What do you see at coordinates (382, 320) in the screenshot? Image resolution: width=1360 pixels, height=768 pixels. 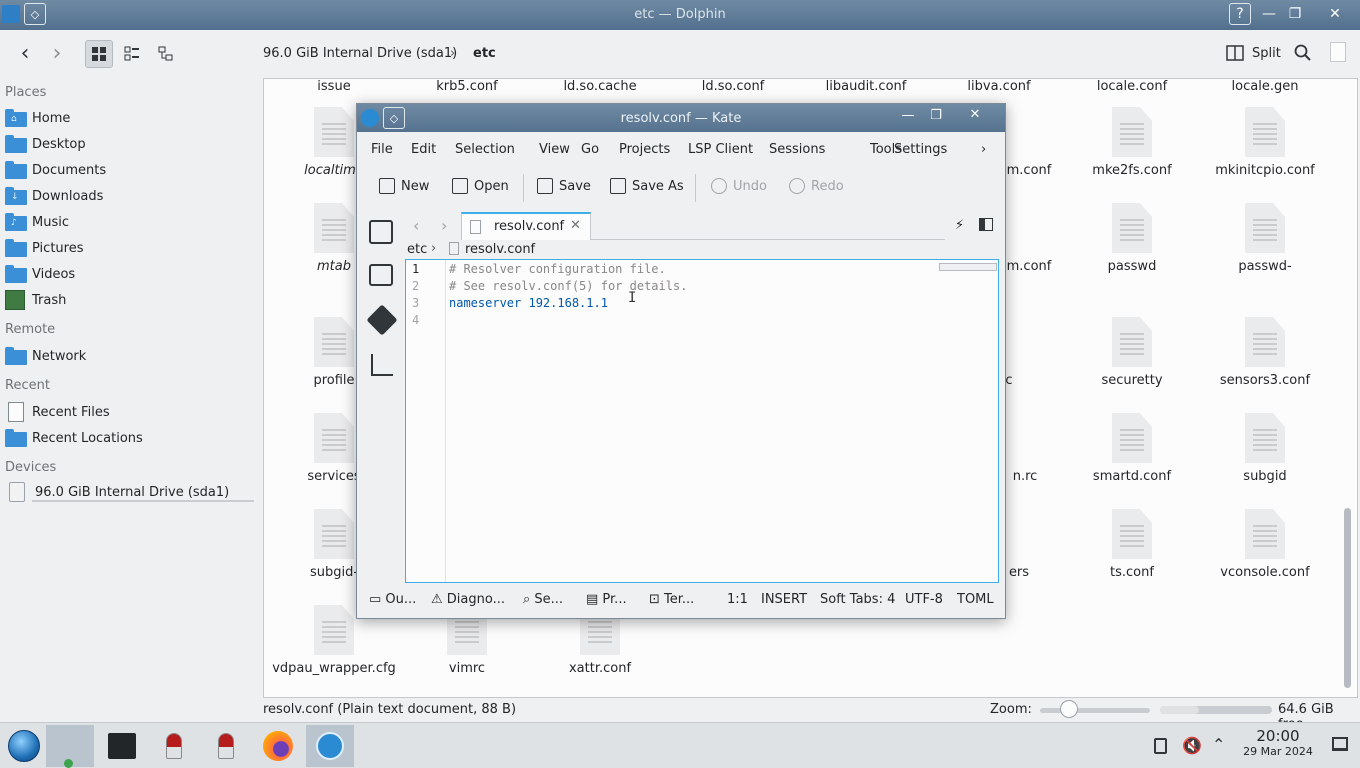 I see `git-sidebar-icon` at bounding box center [382, 320].